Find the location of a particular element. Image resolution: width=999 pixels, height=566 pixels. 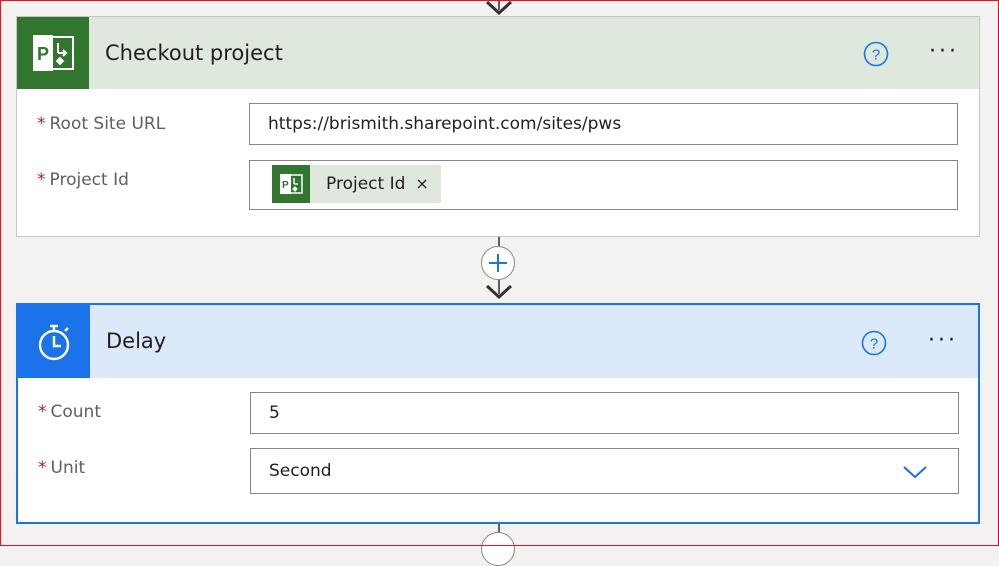

project-id-label: * Project Id is located at coordinates (83, 180).